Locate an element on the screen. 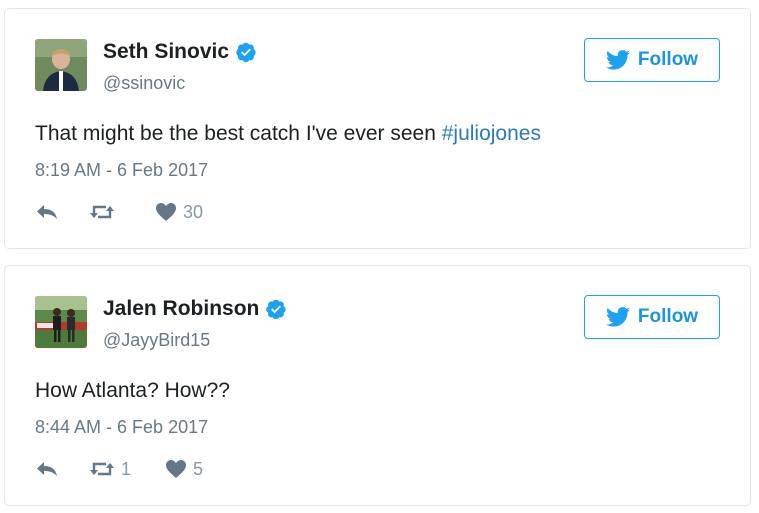  display-name-text: Seth Sinovic is located at coordinates (166, 51).